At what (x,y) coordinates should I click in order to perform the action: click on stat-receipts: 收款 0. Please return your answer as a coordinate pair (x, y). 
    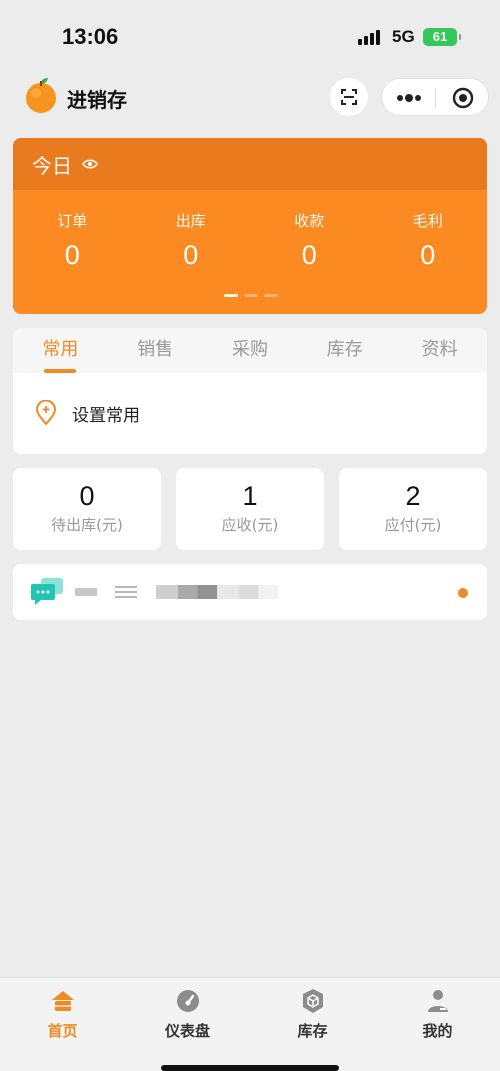
    Looking at the image, I should click on (309, 240).